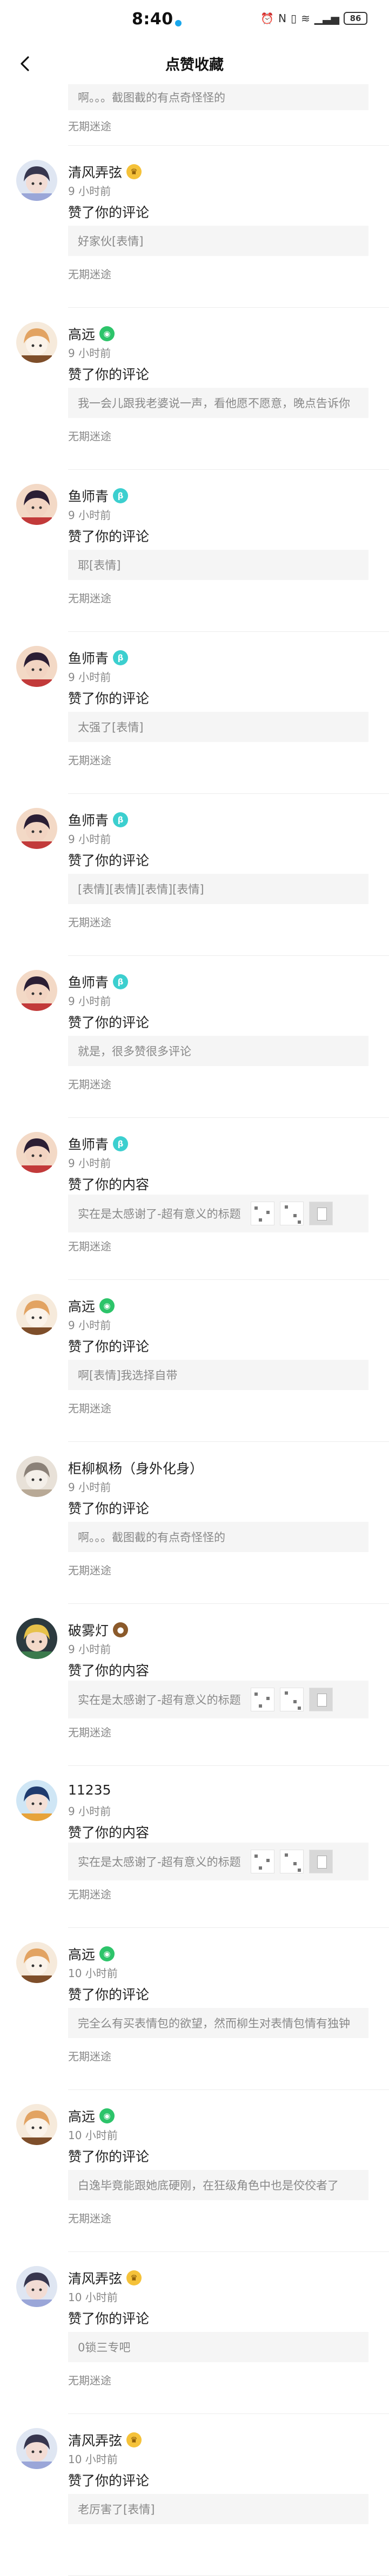 The width and height of the screenshot is (389, 2576). What do you see at coordinates (194, 115) in the screenshot?
I see `list-item-partial: 啊。。。截图截的有点奇怪怪的 无期迷途` at bounding box center [194, 115].